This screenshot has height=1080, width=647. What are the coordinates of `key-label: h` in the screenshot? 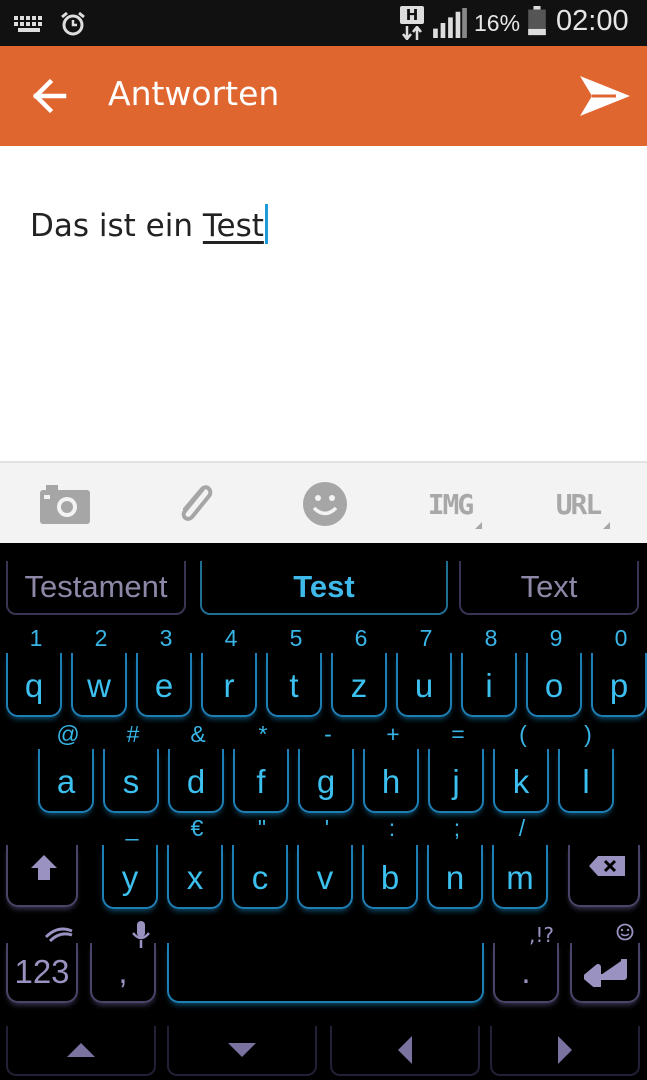 It's located at (391, 781).